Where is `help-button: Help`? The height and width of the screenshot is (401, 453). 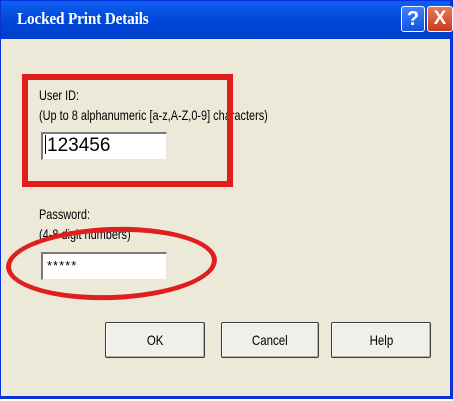 help-button: Help is located at coordinates (381, 340).